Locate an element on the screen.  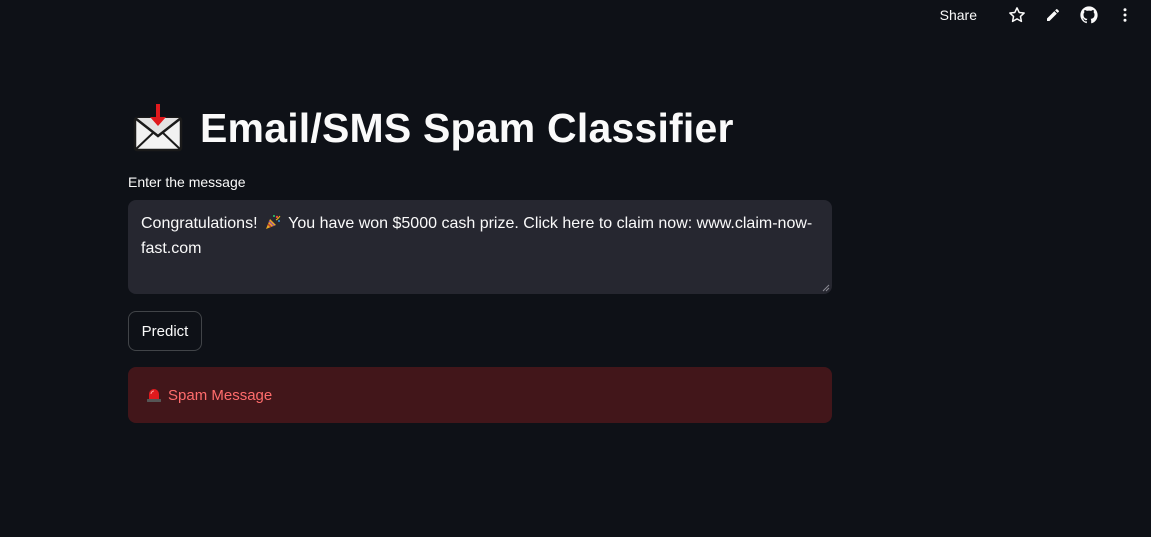
predict-button: Predict is located at coordinates (165, 331).